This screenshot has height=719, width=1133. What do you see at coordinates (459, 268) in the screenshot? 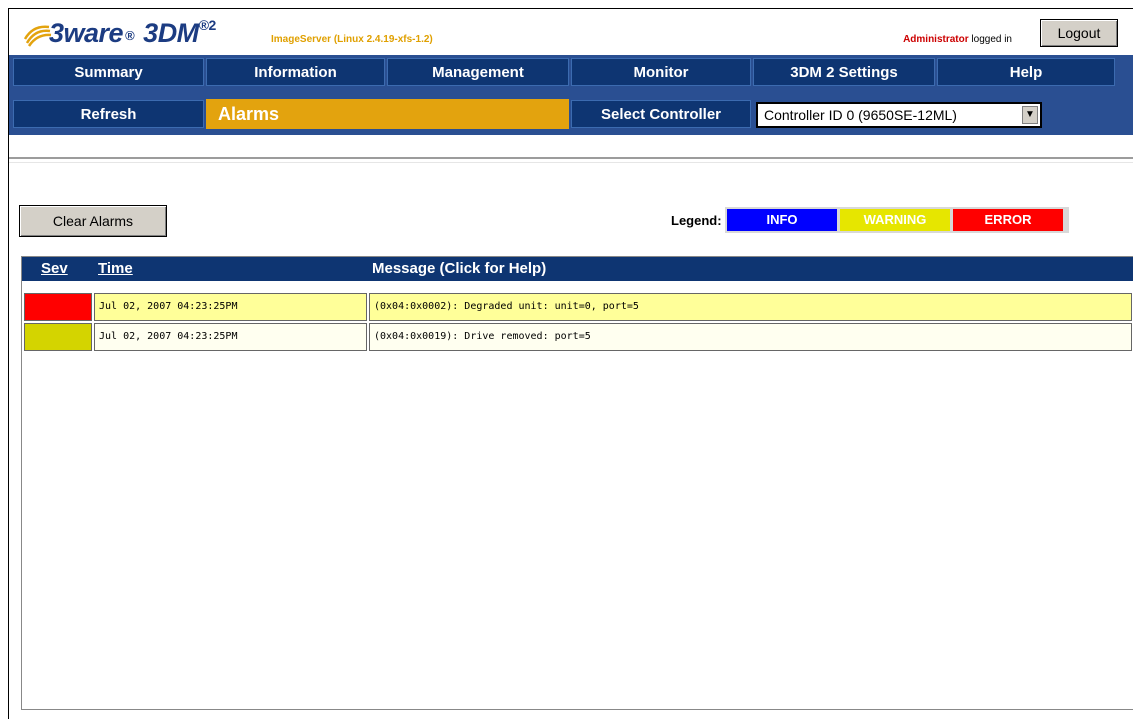
I see `message-column-header: Message (Click for Help)` at bounding box center [459, 268].